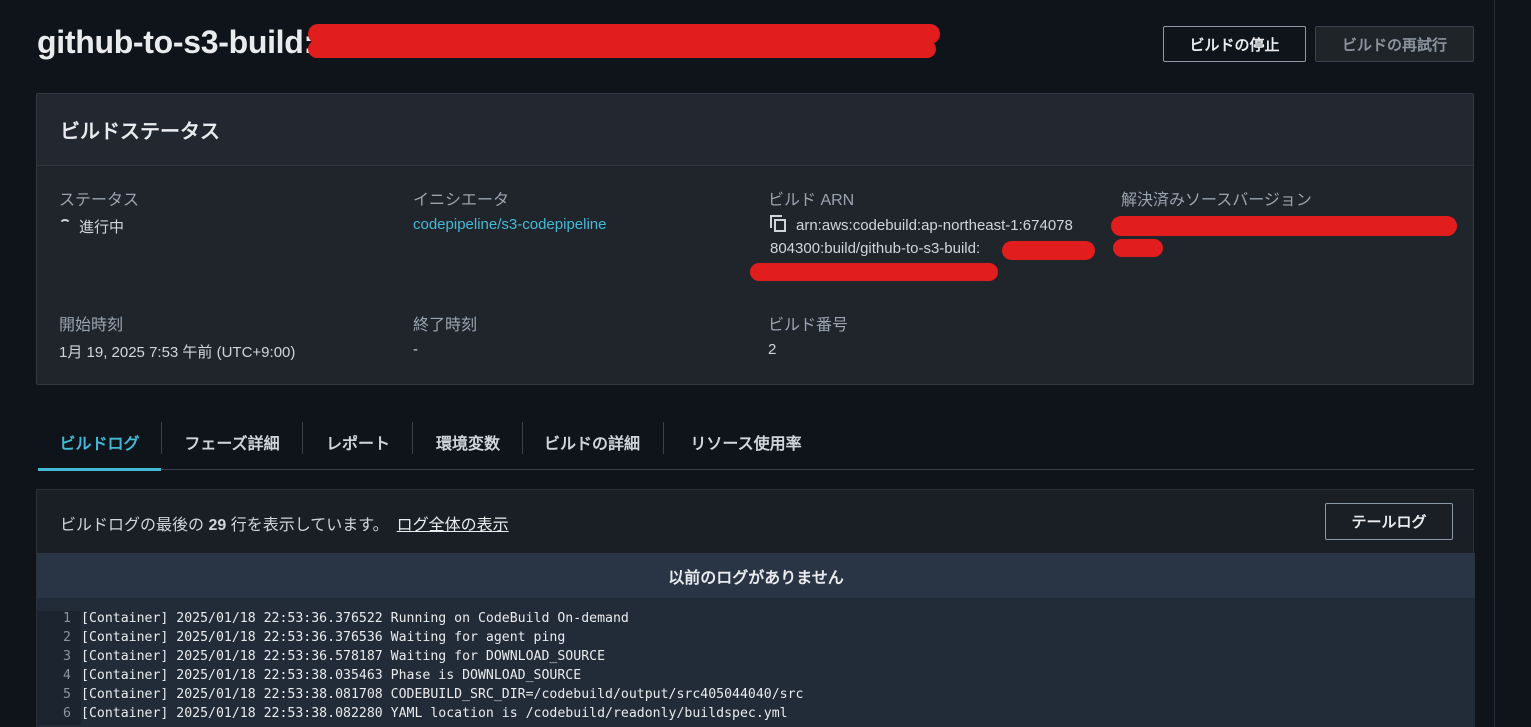 This screenshot has width=1531, height=727. Describe the element at coordinates (808, 325) in the screenshot. I see `build-number-label: ビルド番号` at that location.